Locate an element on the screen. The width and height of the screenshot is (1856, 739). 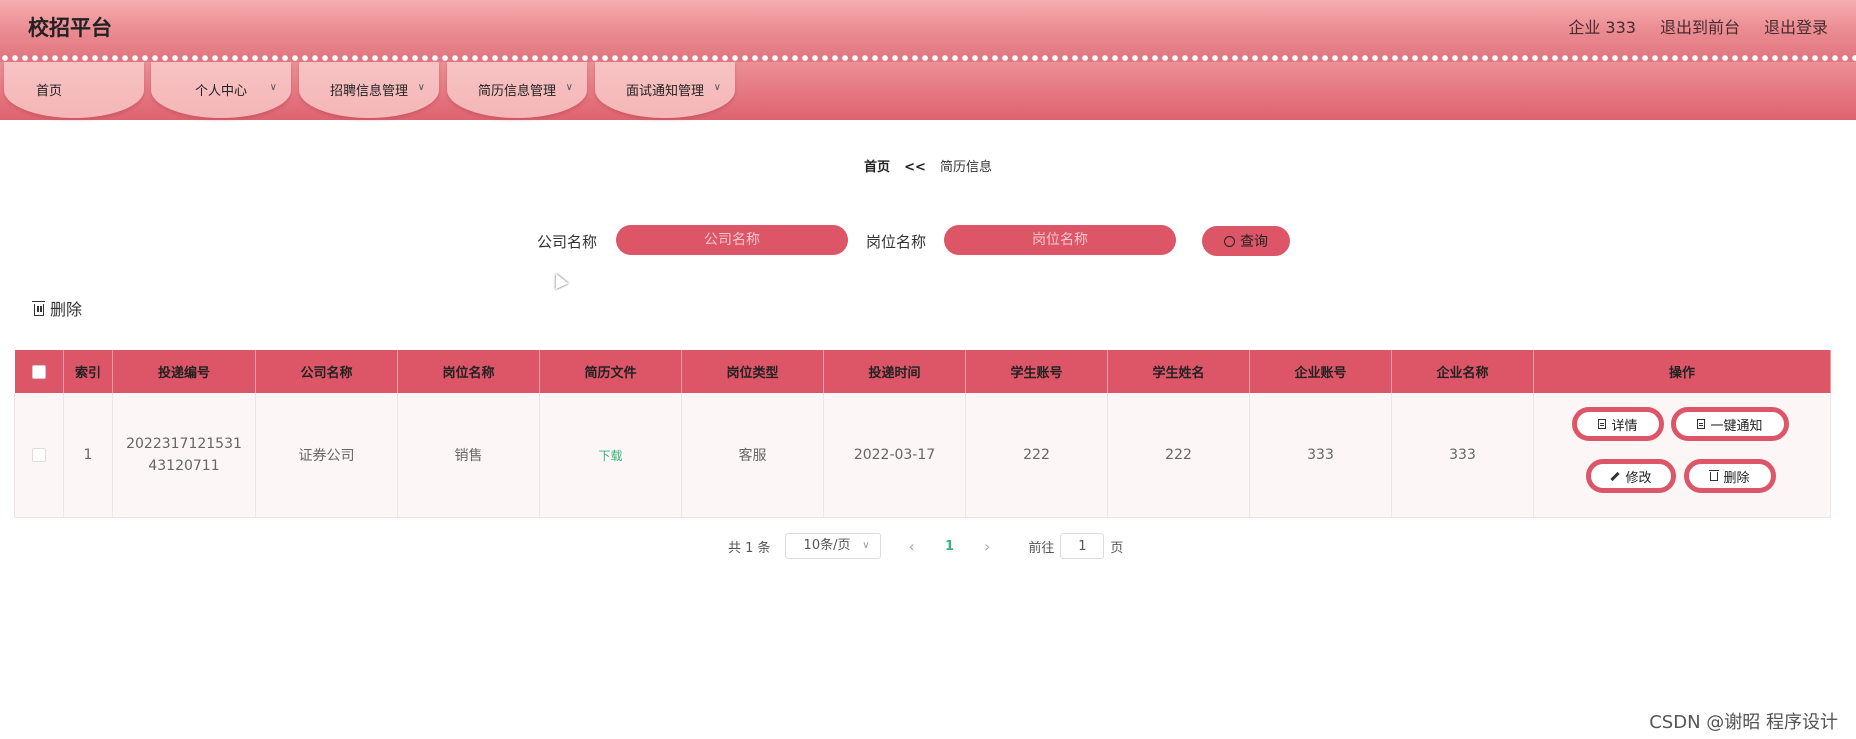
watermark-text: CSDN @谢昭 程序设计 is located at coordinates (1743, 722).